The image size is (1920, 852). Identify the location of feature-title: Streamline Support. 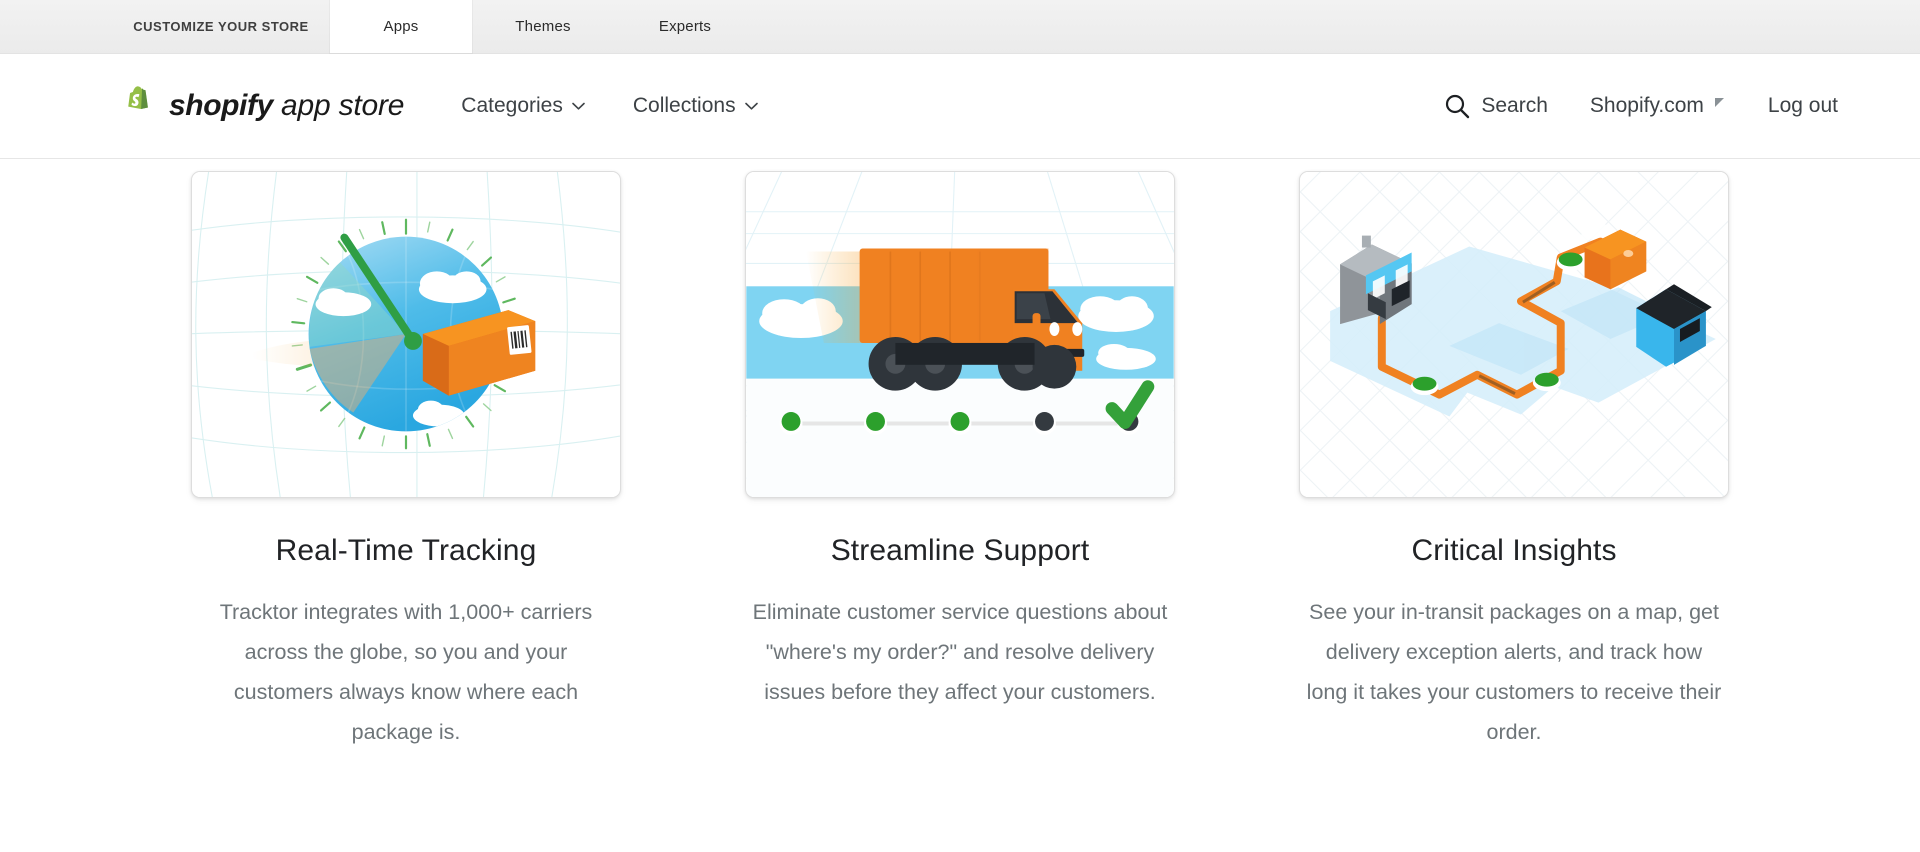
(960, 550).